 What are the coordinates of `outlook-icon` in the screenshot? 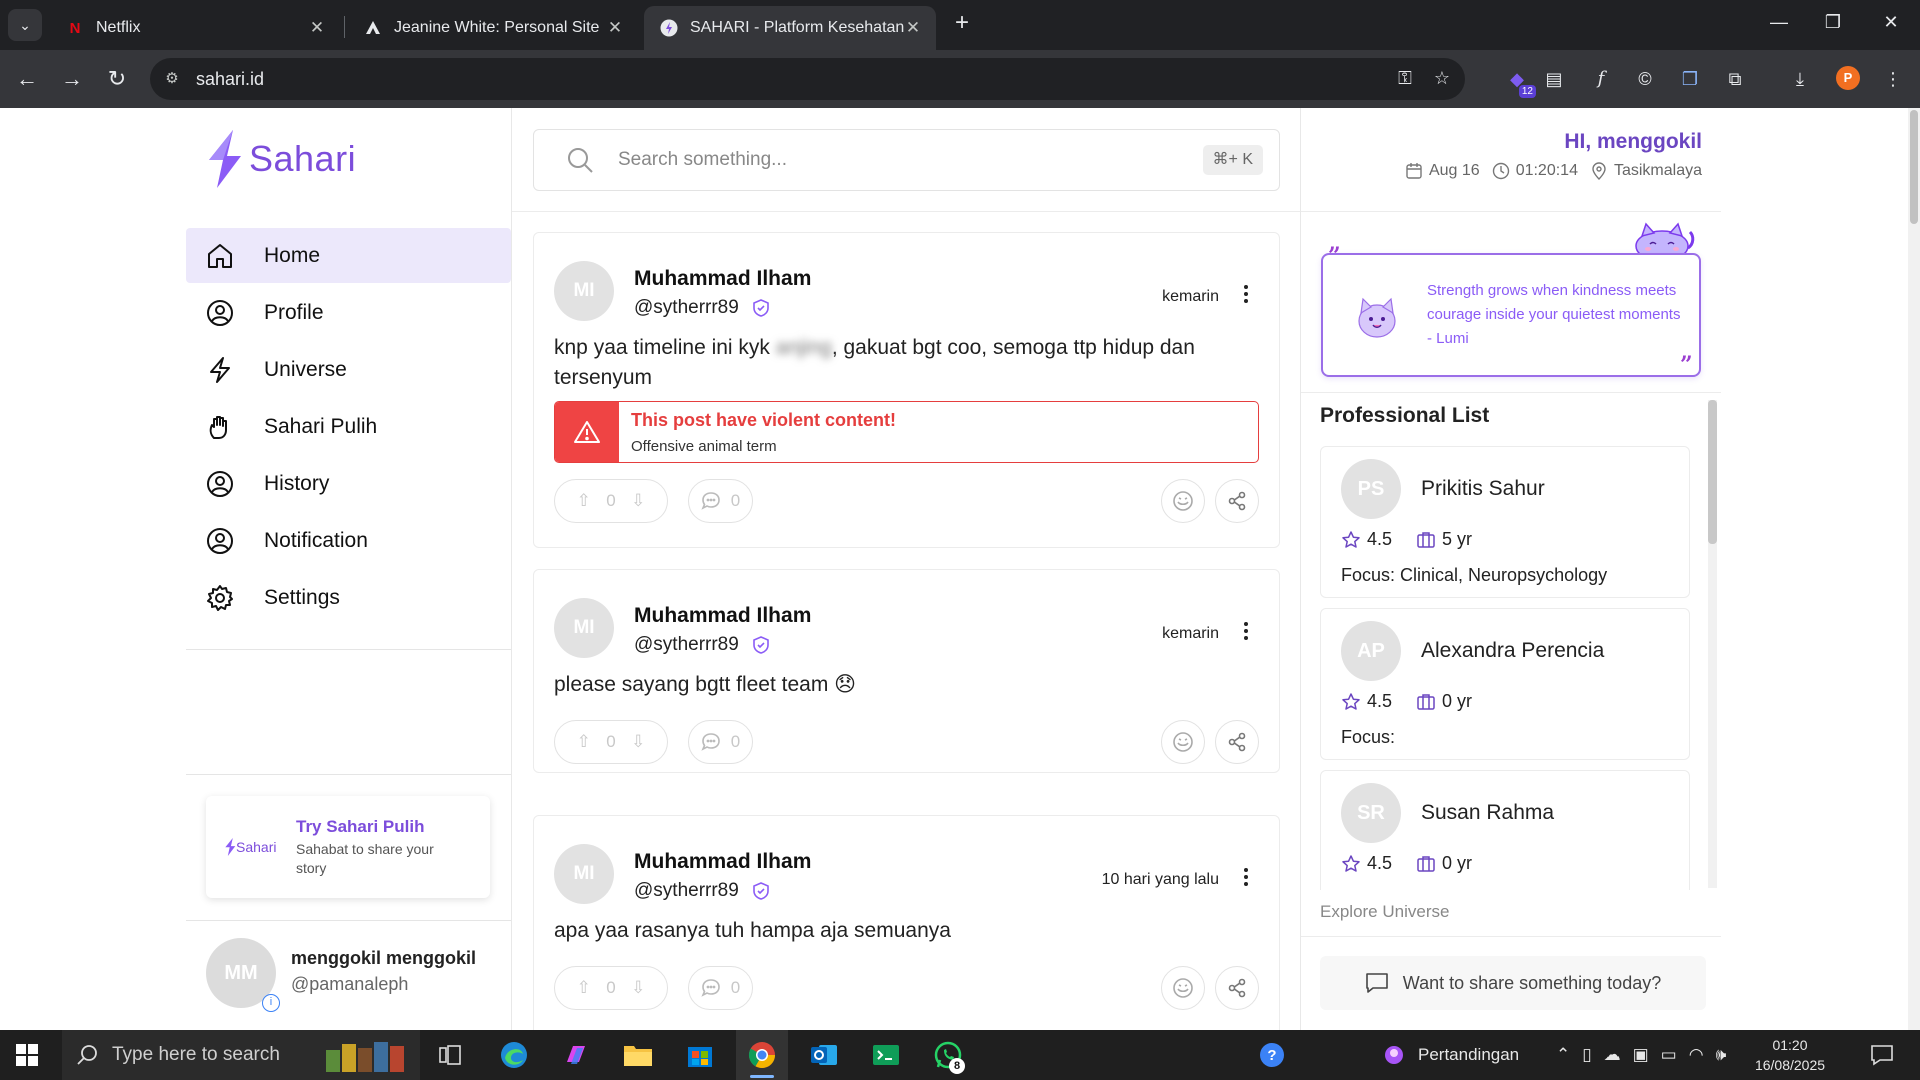 It's located at (824, 1055).